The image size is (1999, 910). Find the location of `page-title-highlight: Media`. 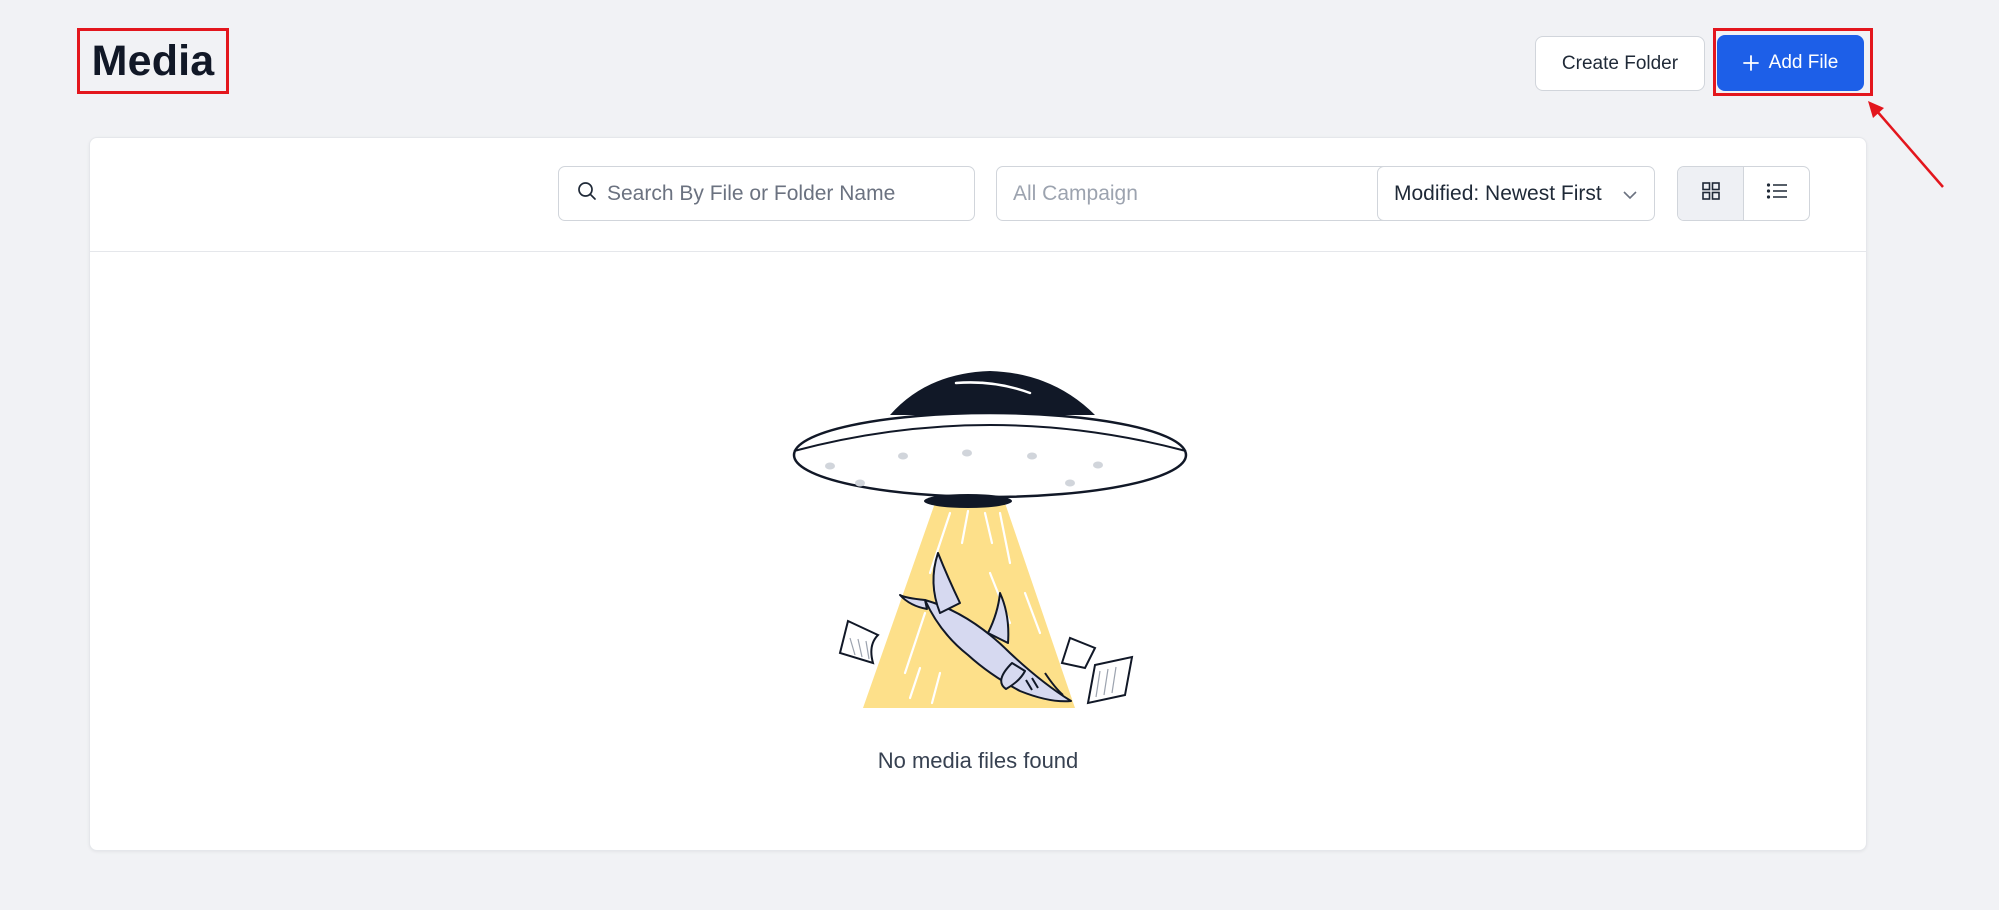

page-title-highlight: Media is located at coordinates (153, 61).